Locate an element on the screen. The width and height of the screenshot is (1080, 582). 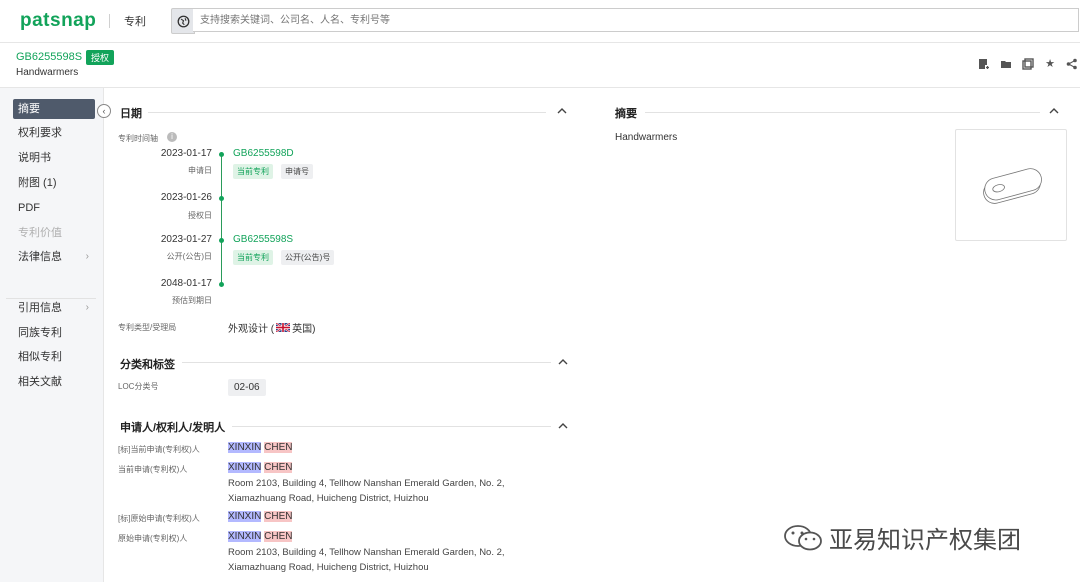
drawing-thumbnail is located at coordinates (1011, 185).